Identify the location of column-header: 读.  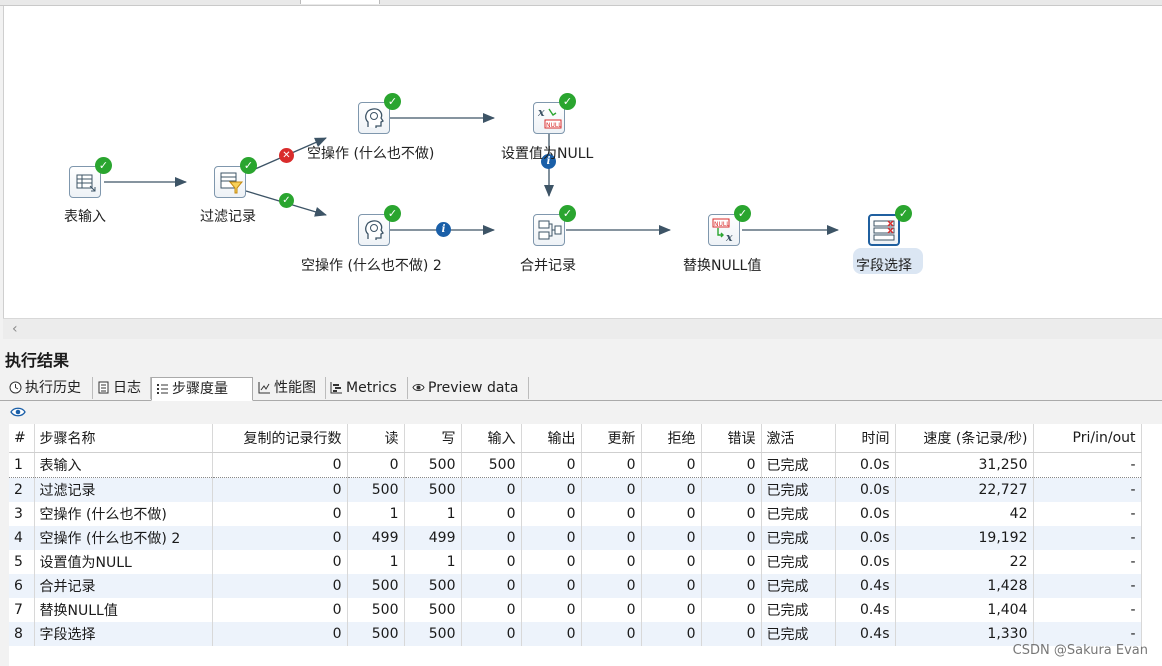
(376, 438).